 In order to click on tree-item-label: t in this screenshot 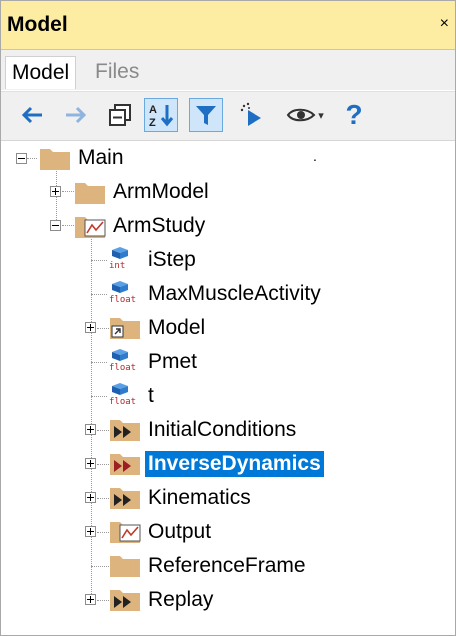, I will do `click(151, 395)`.